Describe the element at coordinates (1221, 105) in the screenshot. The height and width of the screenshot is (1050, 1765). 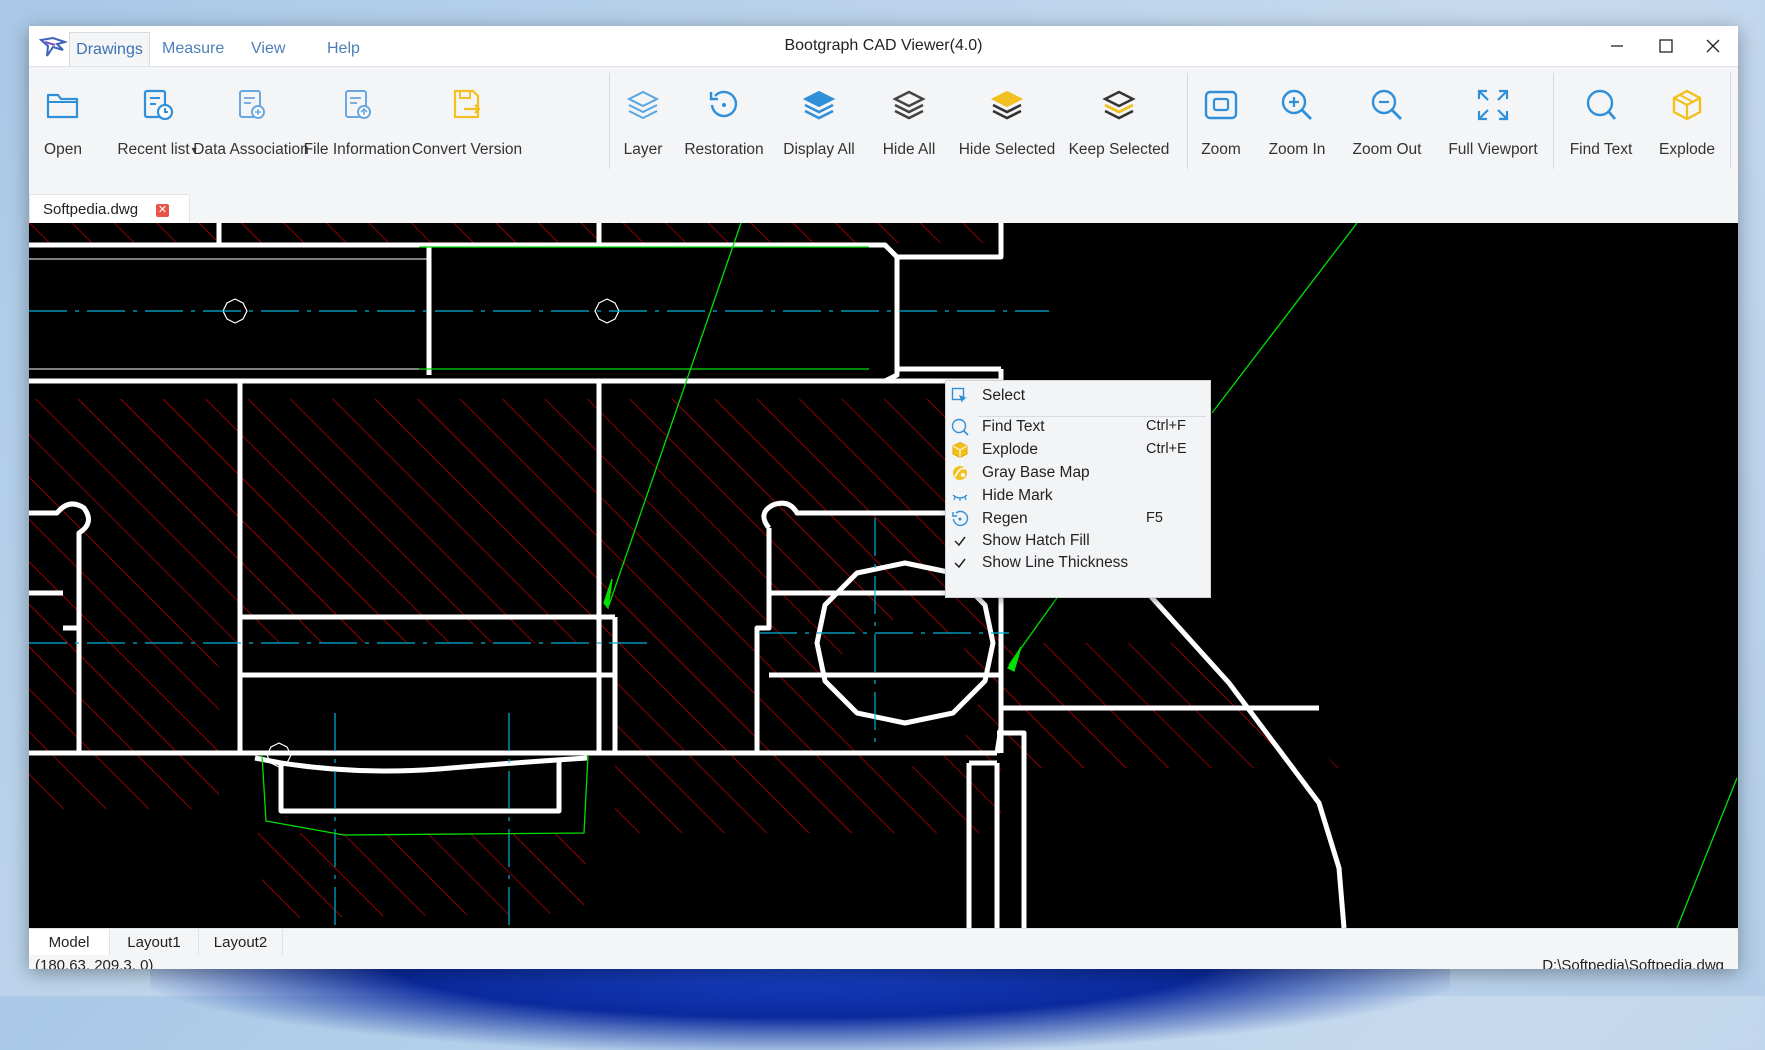
I see `zoom-window-icon` at that location.